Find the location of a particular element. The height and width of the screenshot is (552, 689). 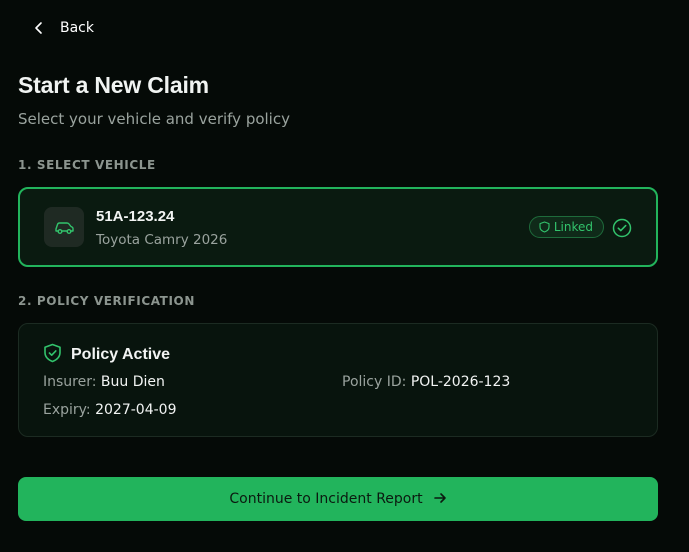

check-circle-icon is located at coordinates (622, 228).